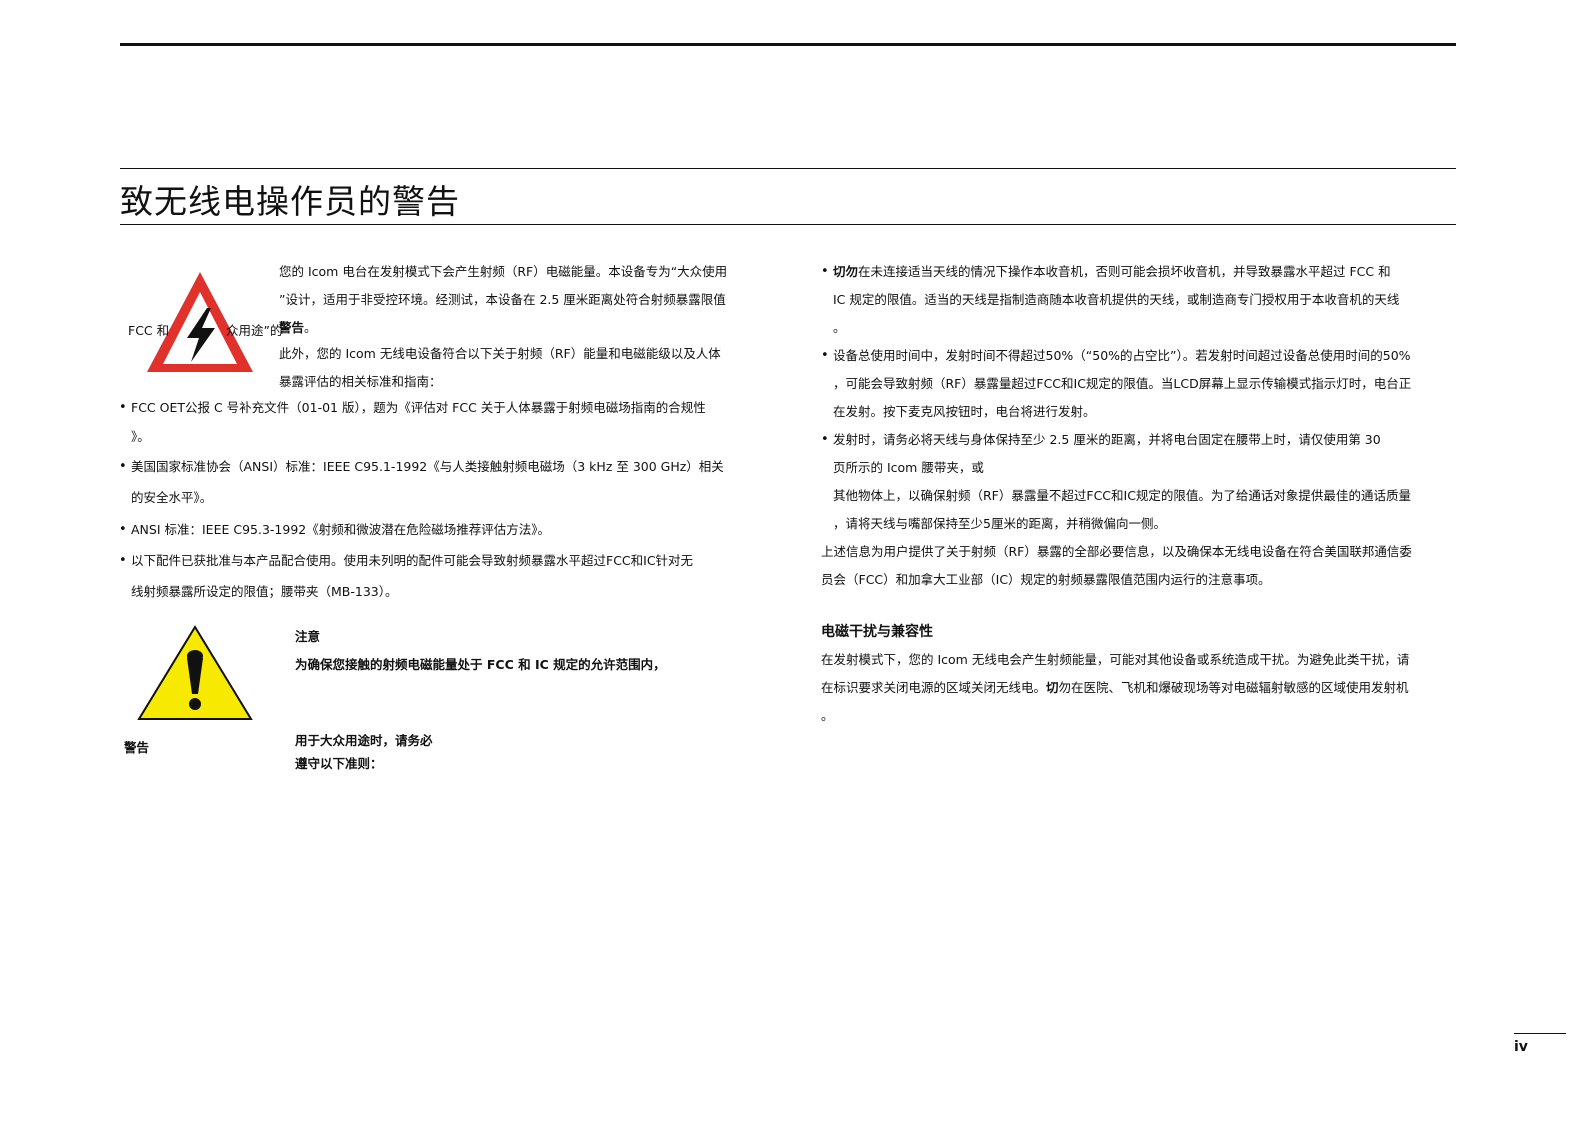 The image size is (1586, 1122). Describe the element at coordinates (364, 740) in the screenshot. I see `caution-follow: 用于大众用途时，请务必` at that location.